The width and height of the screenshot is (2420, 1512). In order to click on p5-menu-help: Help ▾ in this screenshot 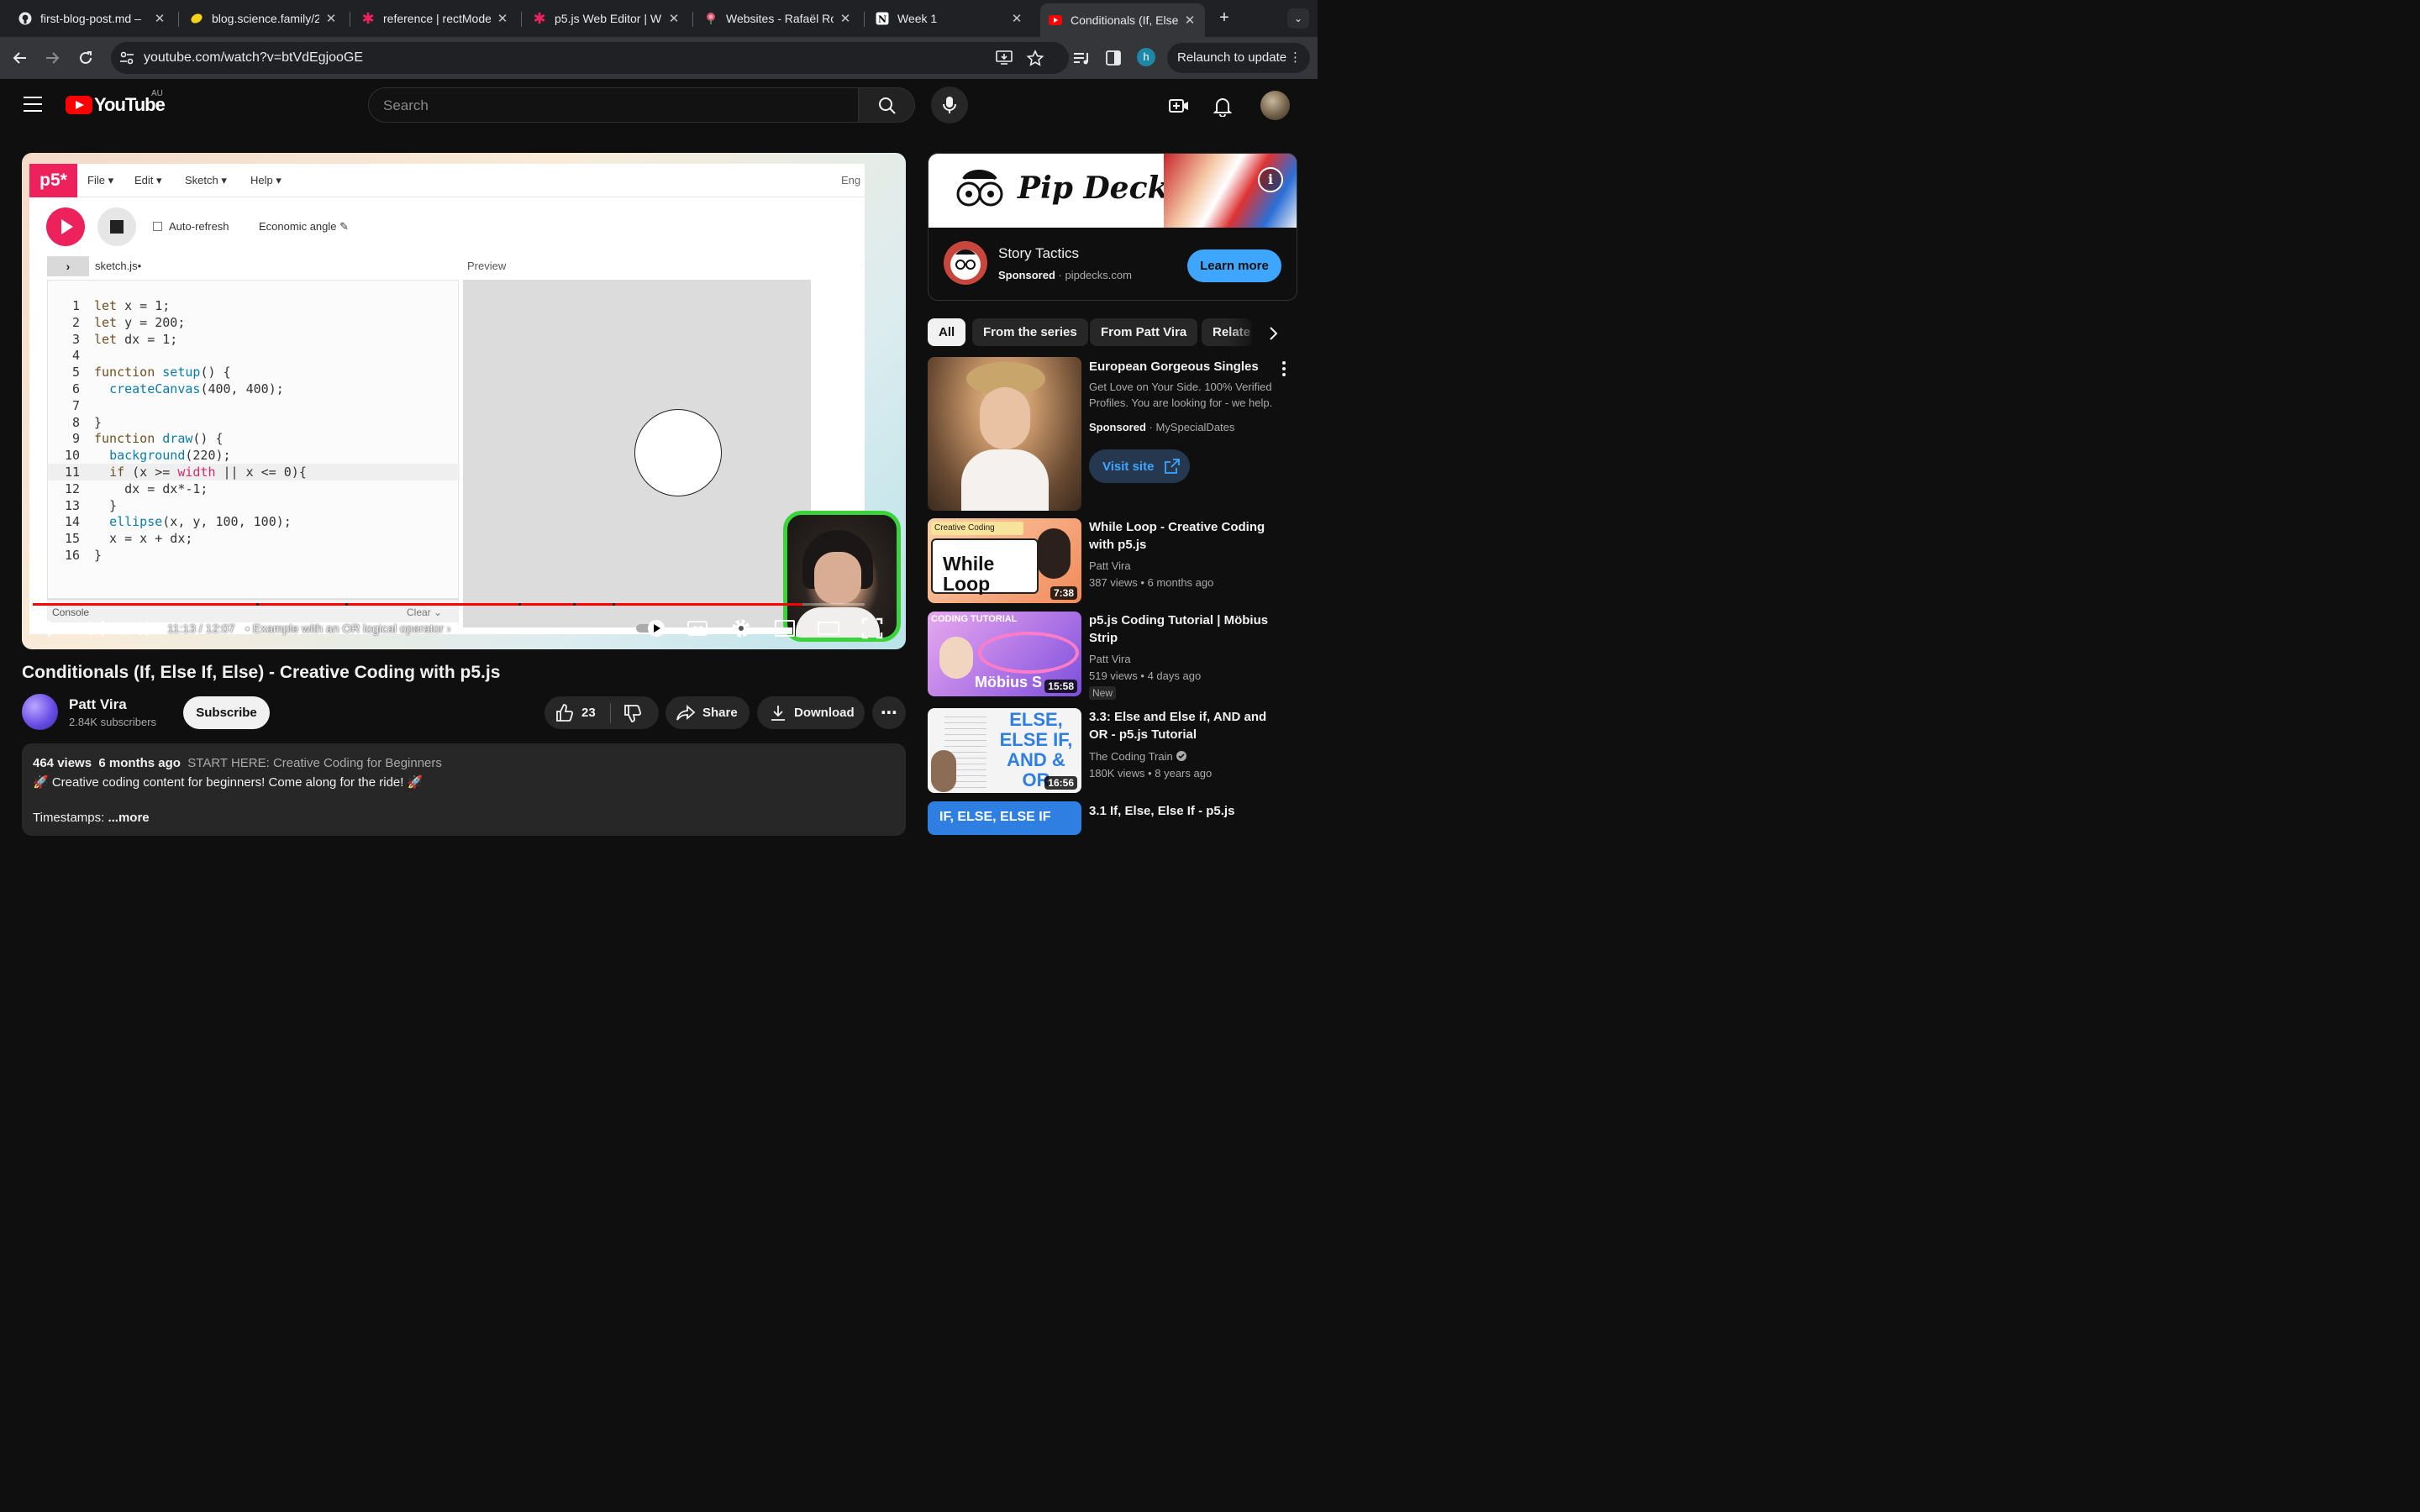, I will do `click(265, 180)`.